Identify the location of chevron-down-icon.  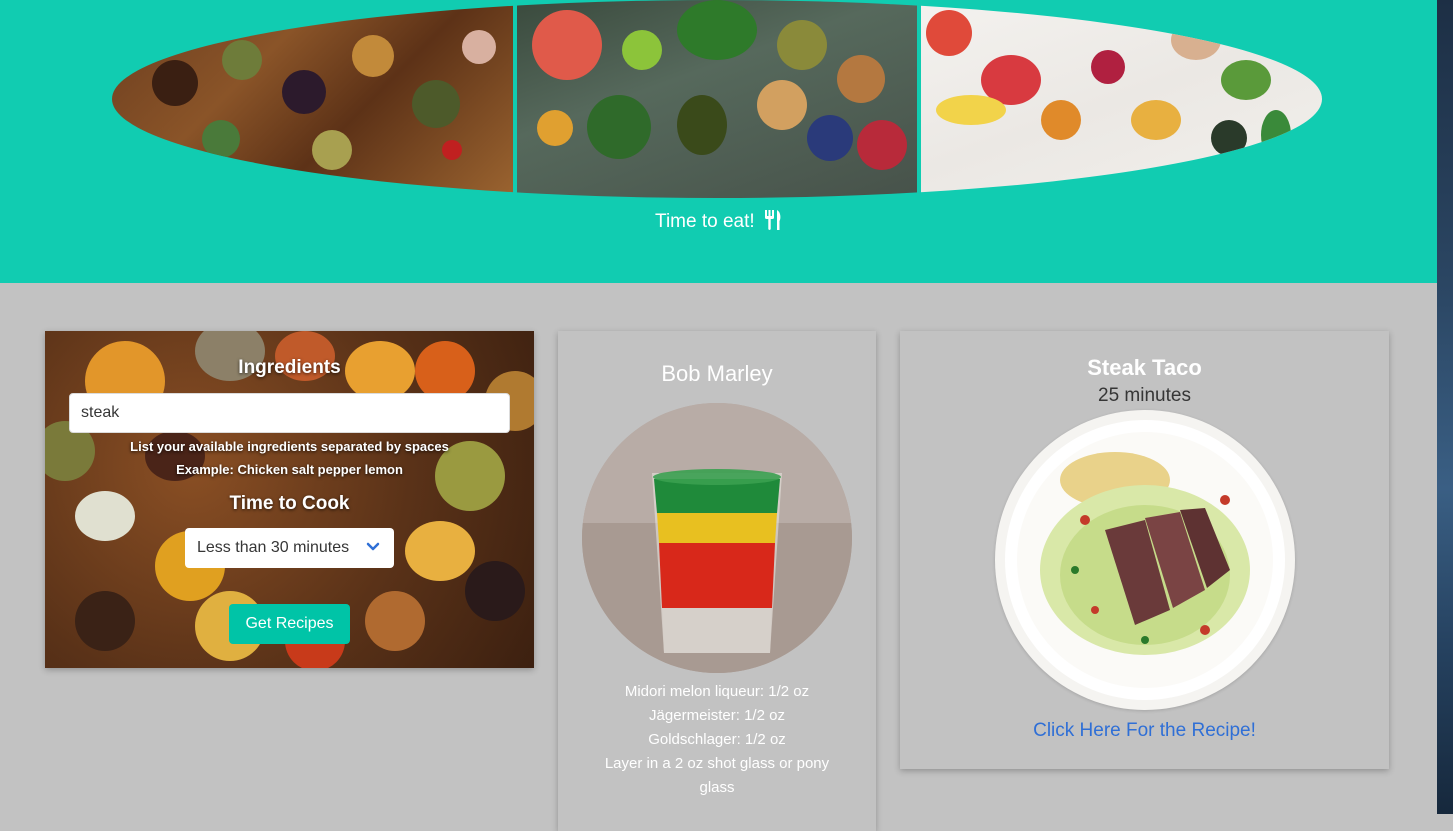
(373, 546).